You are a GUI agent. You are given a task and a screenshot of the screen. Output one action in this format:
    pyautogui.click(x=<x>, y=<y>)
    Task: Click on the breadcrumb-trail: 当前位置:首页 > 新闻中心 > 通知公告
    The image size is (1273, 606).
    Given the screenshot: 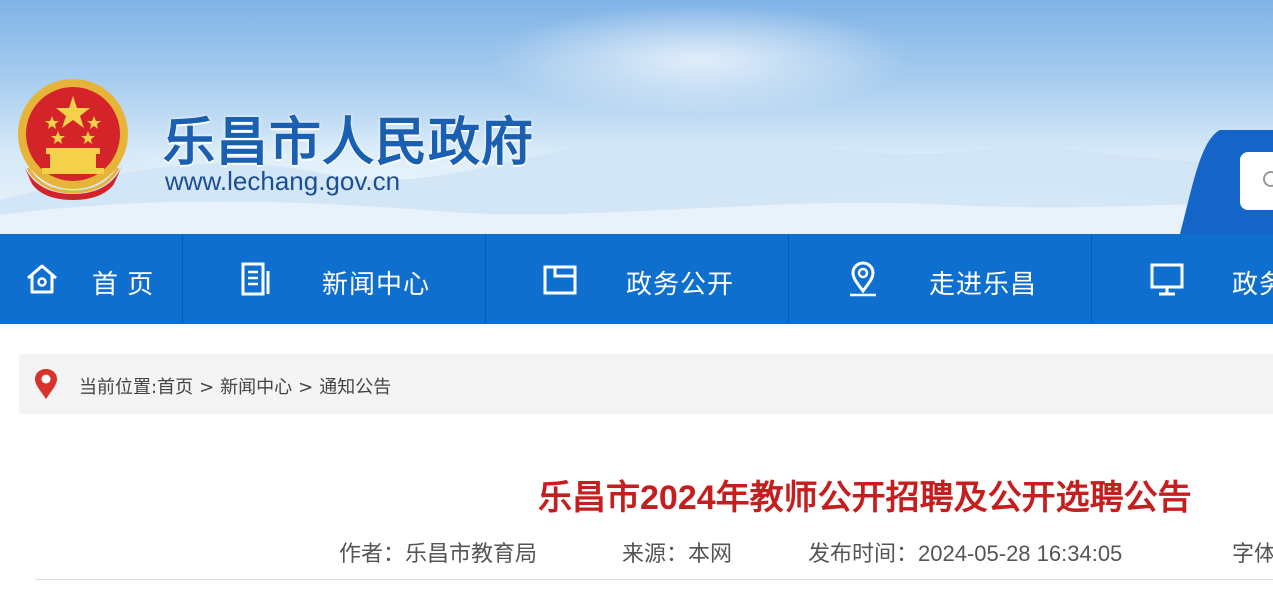 What is the action you would take?
    pyautogui.click(x=235, y=386)
    